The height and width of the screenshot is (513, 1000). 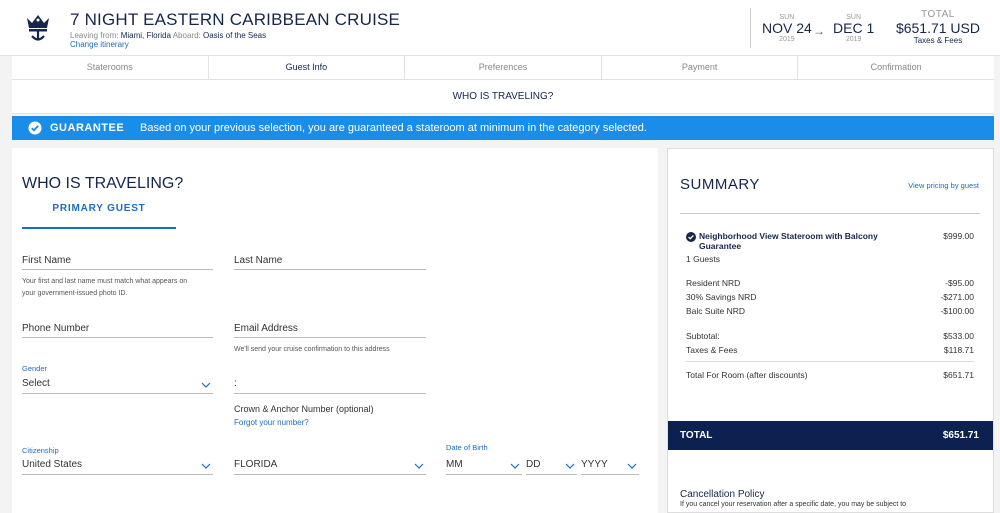 I want to click on header-total-note: Taxes & Fees, so click(x=938, y=40).